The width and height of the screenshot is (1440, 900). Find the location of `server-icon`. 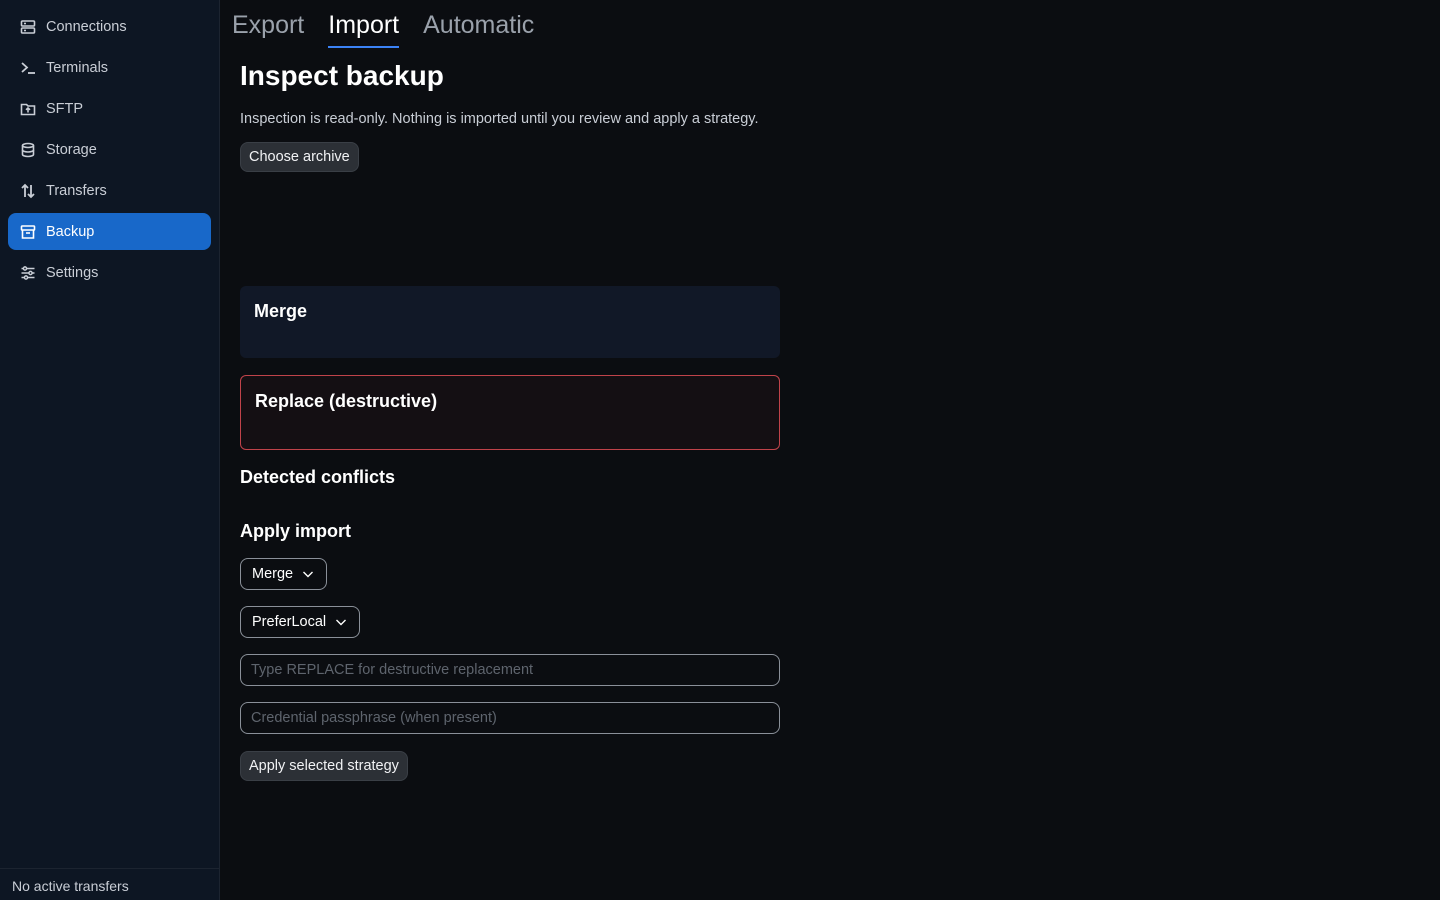

server-icon is located at coordinates (28, 27).